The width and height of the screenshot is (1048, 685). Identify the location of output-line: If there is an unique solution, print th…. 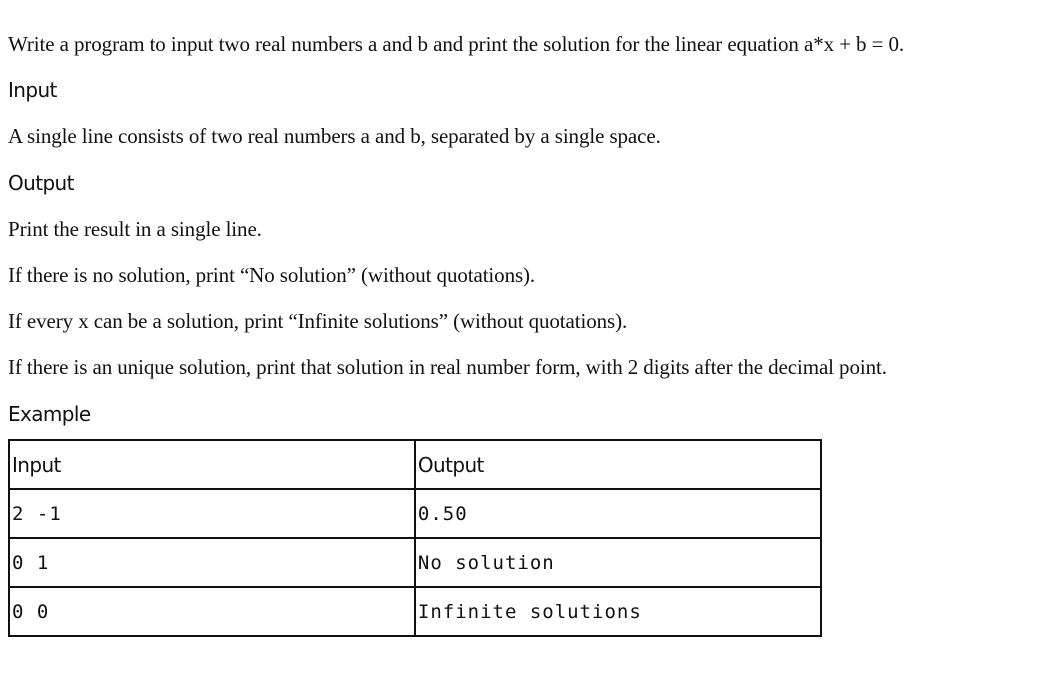
(447, 367).